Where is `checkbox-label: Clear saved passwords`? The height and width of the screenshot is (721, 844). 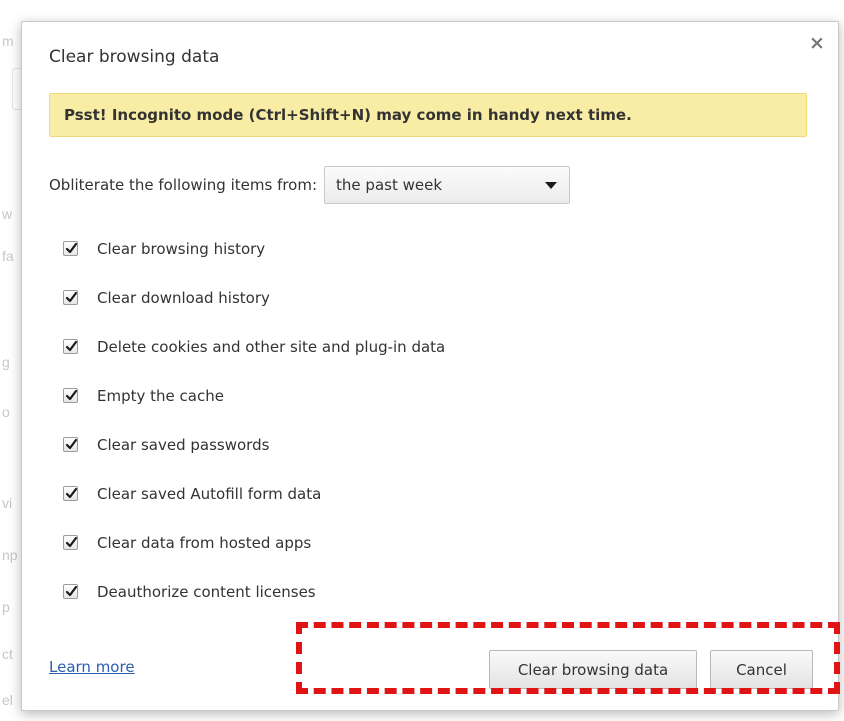
checkbox-label: Clear saved passwords is located at coordinates (183, 444).